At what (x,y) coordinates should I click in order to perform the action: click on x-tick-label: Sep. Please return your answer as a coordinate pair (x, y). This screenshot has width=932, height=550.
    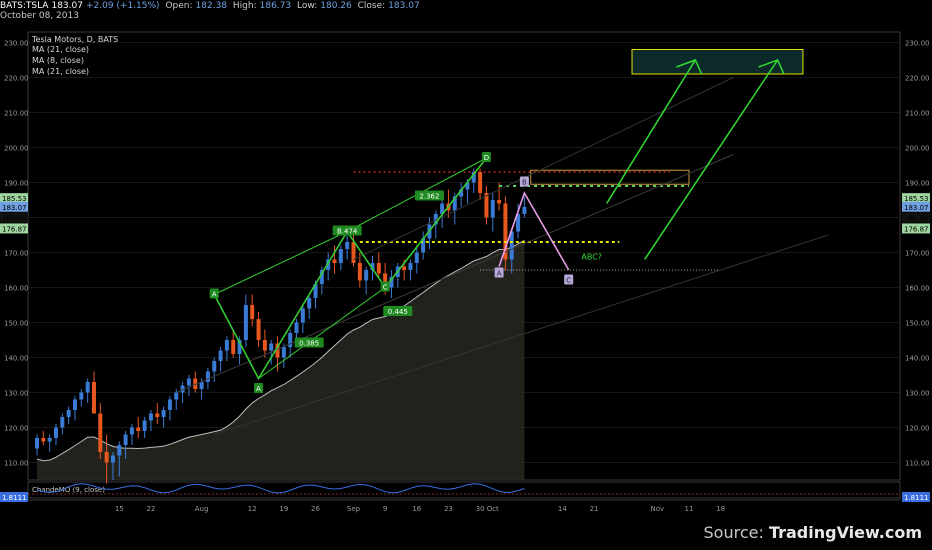
    Looking at the image, I should click on (354, 509).